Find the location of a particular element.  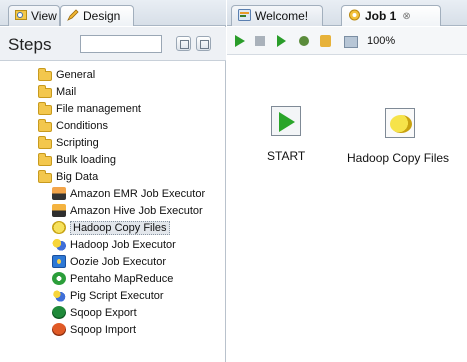

tree-step-sqoop-export: Sqoop Export is located at coordinates (94, 312).